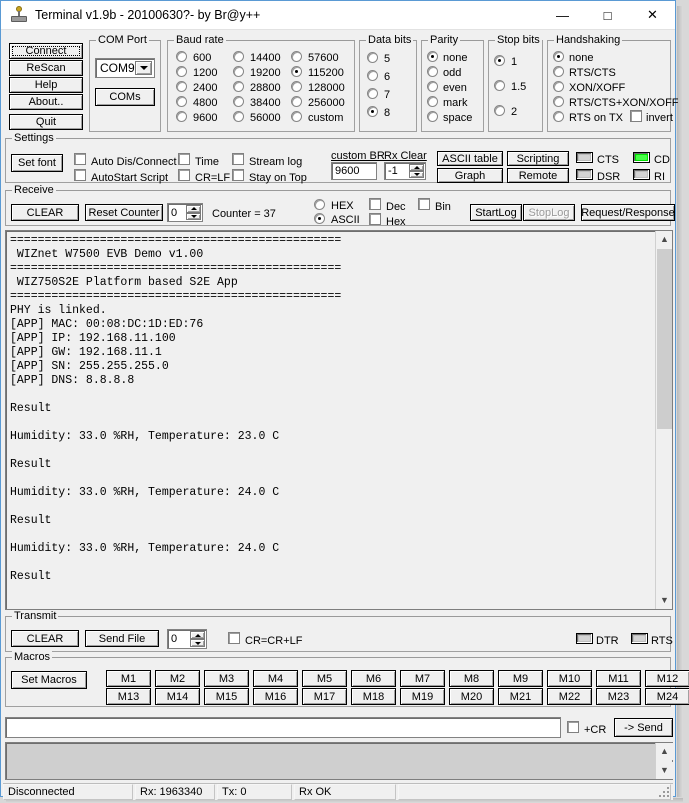 Image resolution: width=689 pixels, height=803 pixels. What do you see at coordinates (283, 727) in the screenshot?
I see `send-input` at bounding box center [283, 727].